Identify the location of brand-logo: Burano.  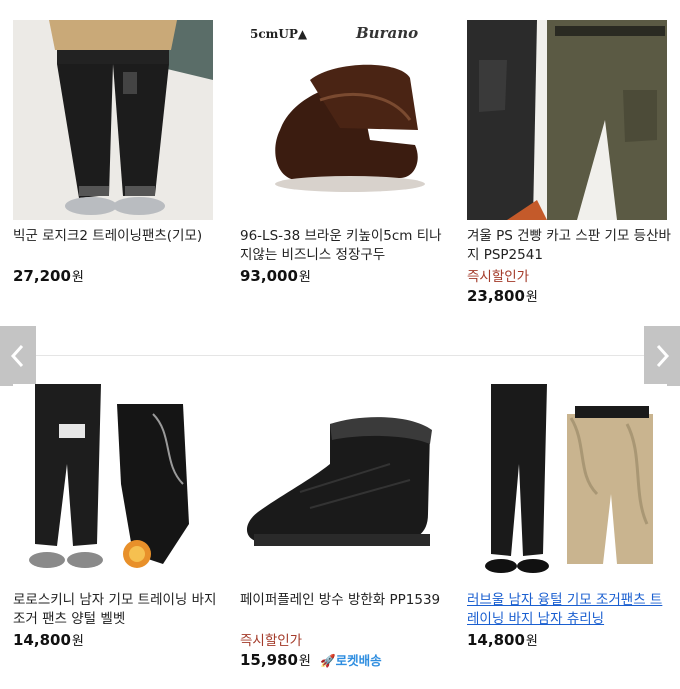
(386, 33).